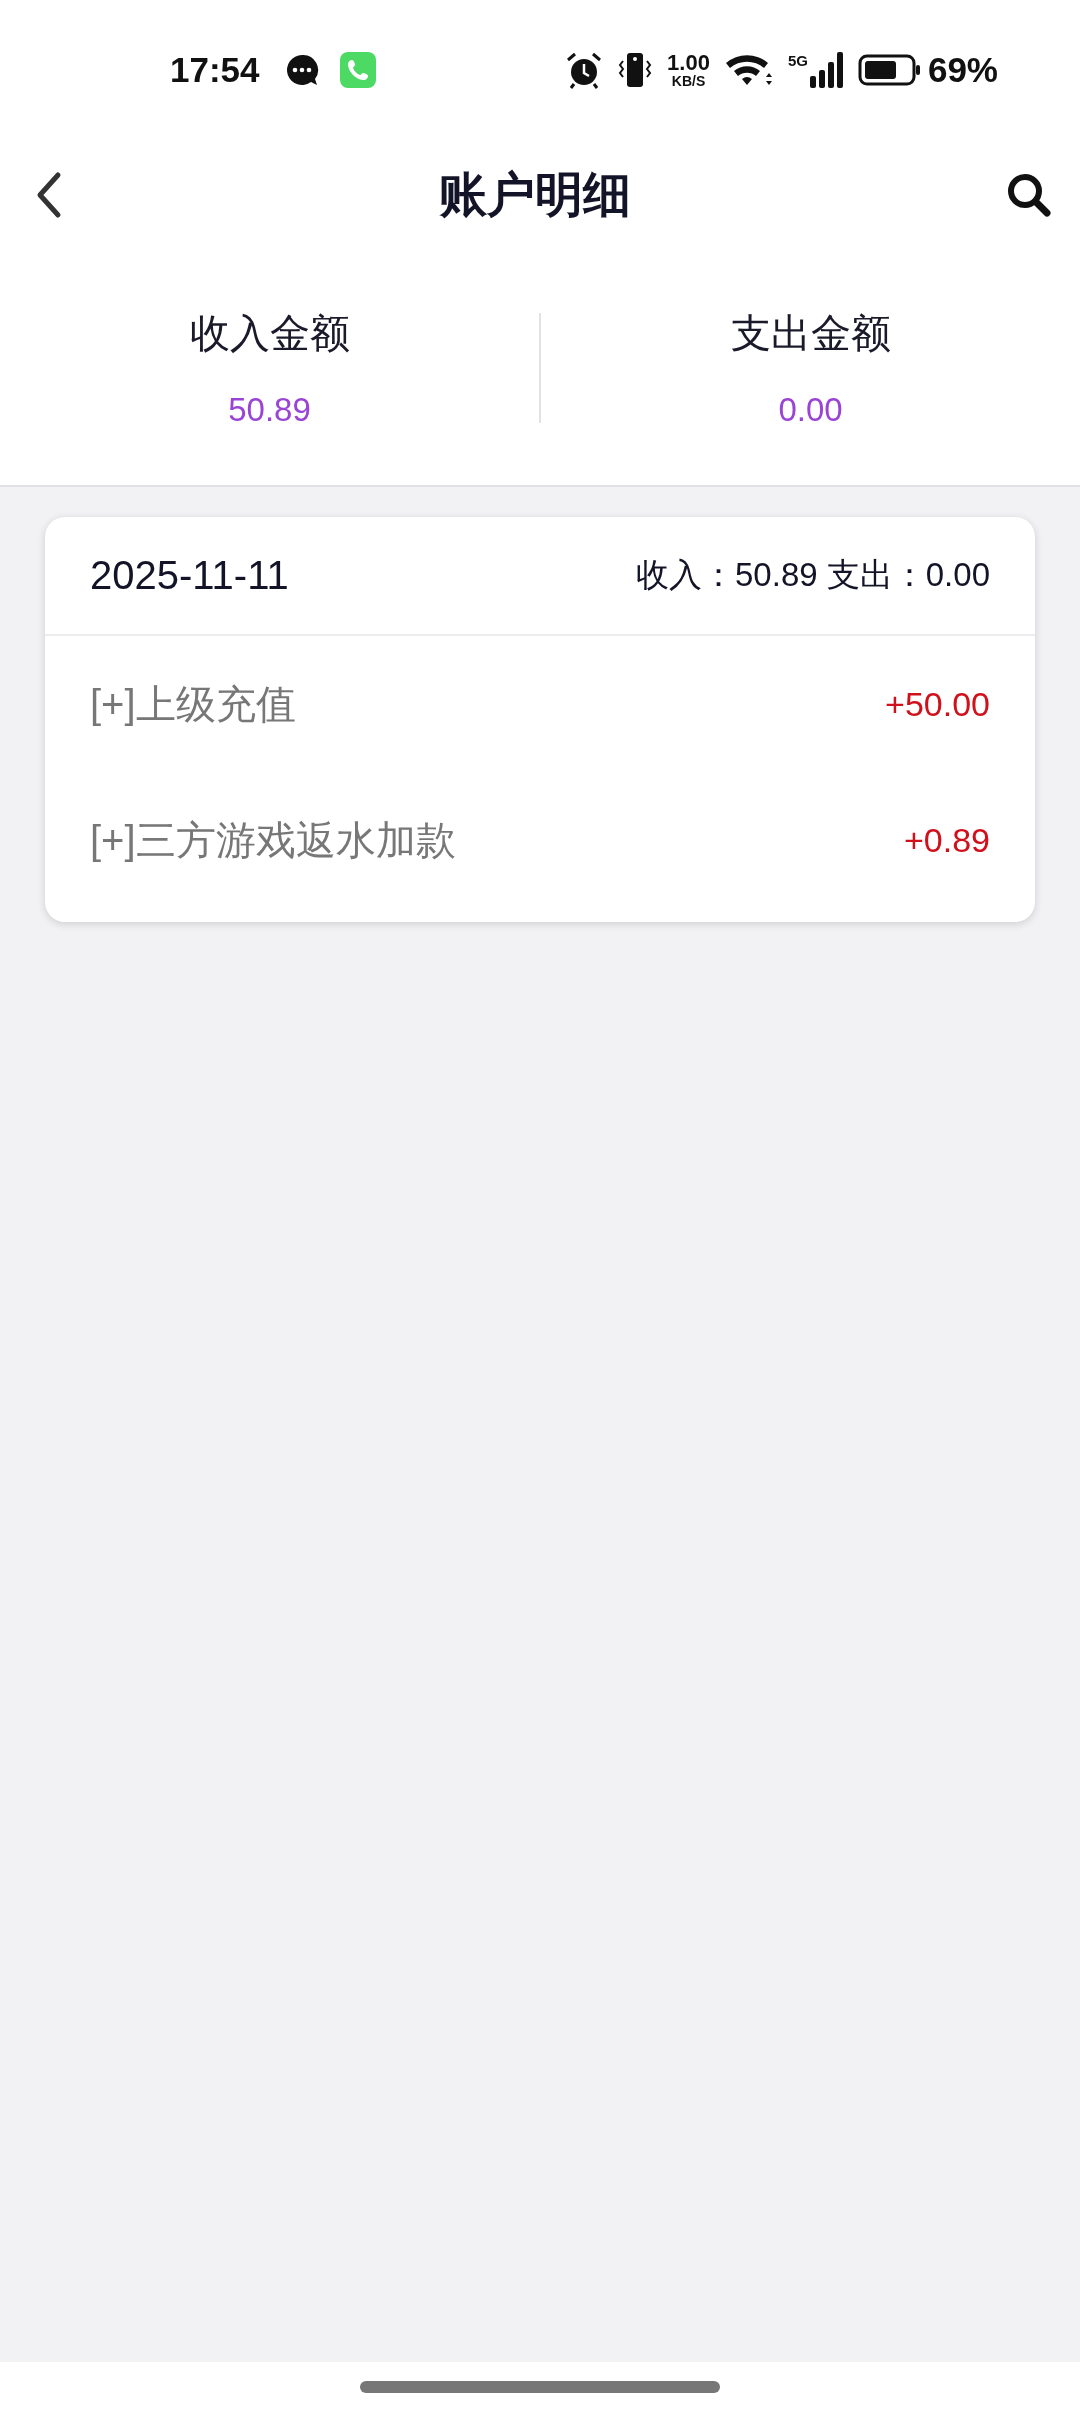  I want to click on network-speed-unit: KB/S, so click(688, 81).